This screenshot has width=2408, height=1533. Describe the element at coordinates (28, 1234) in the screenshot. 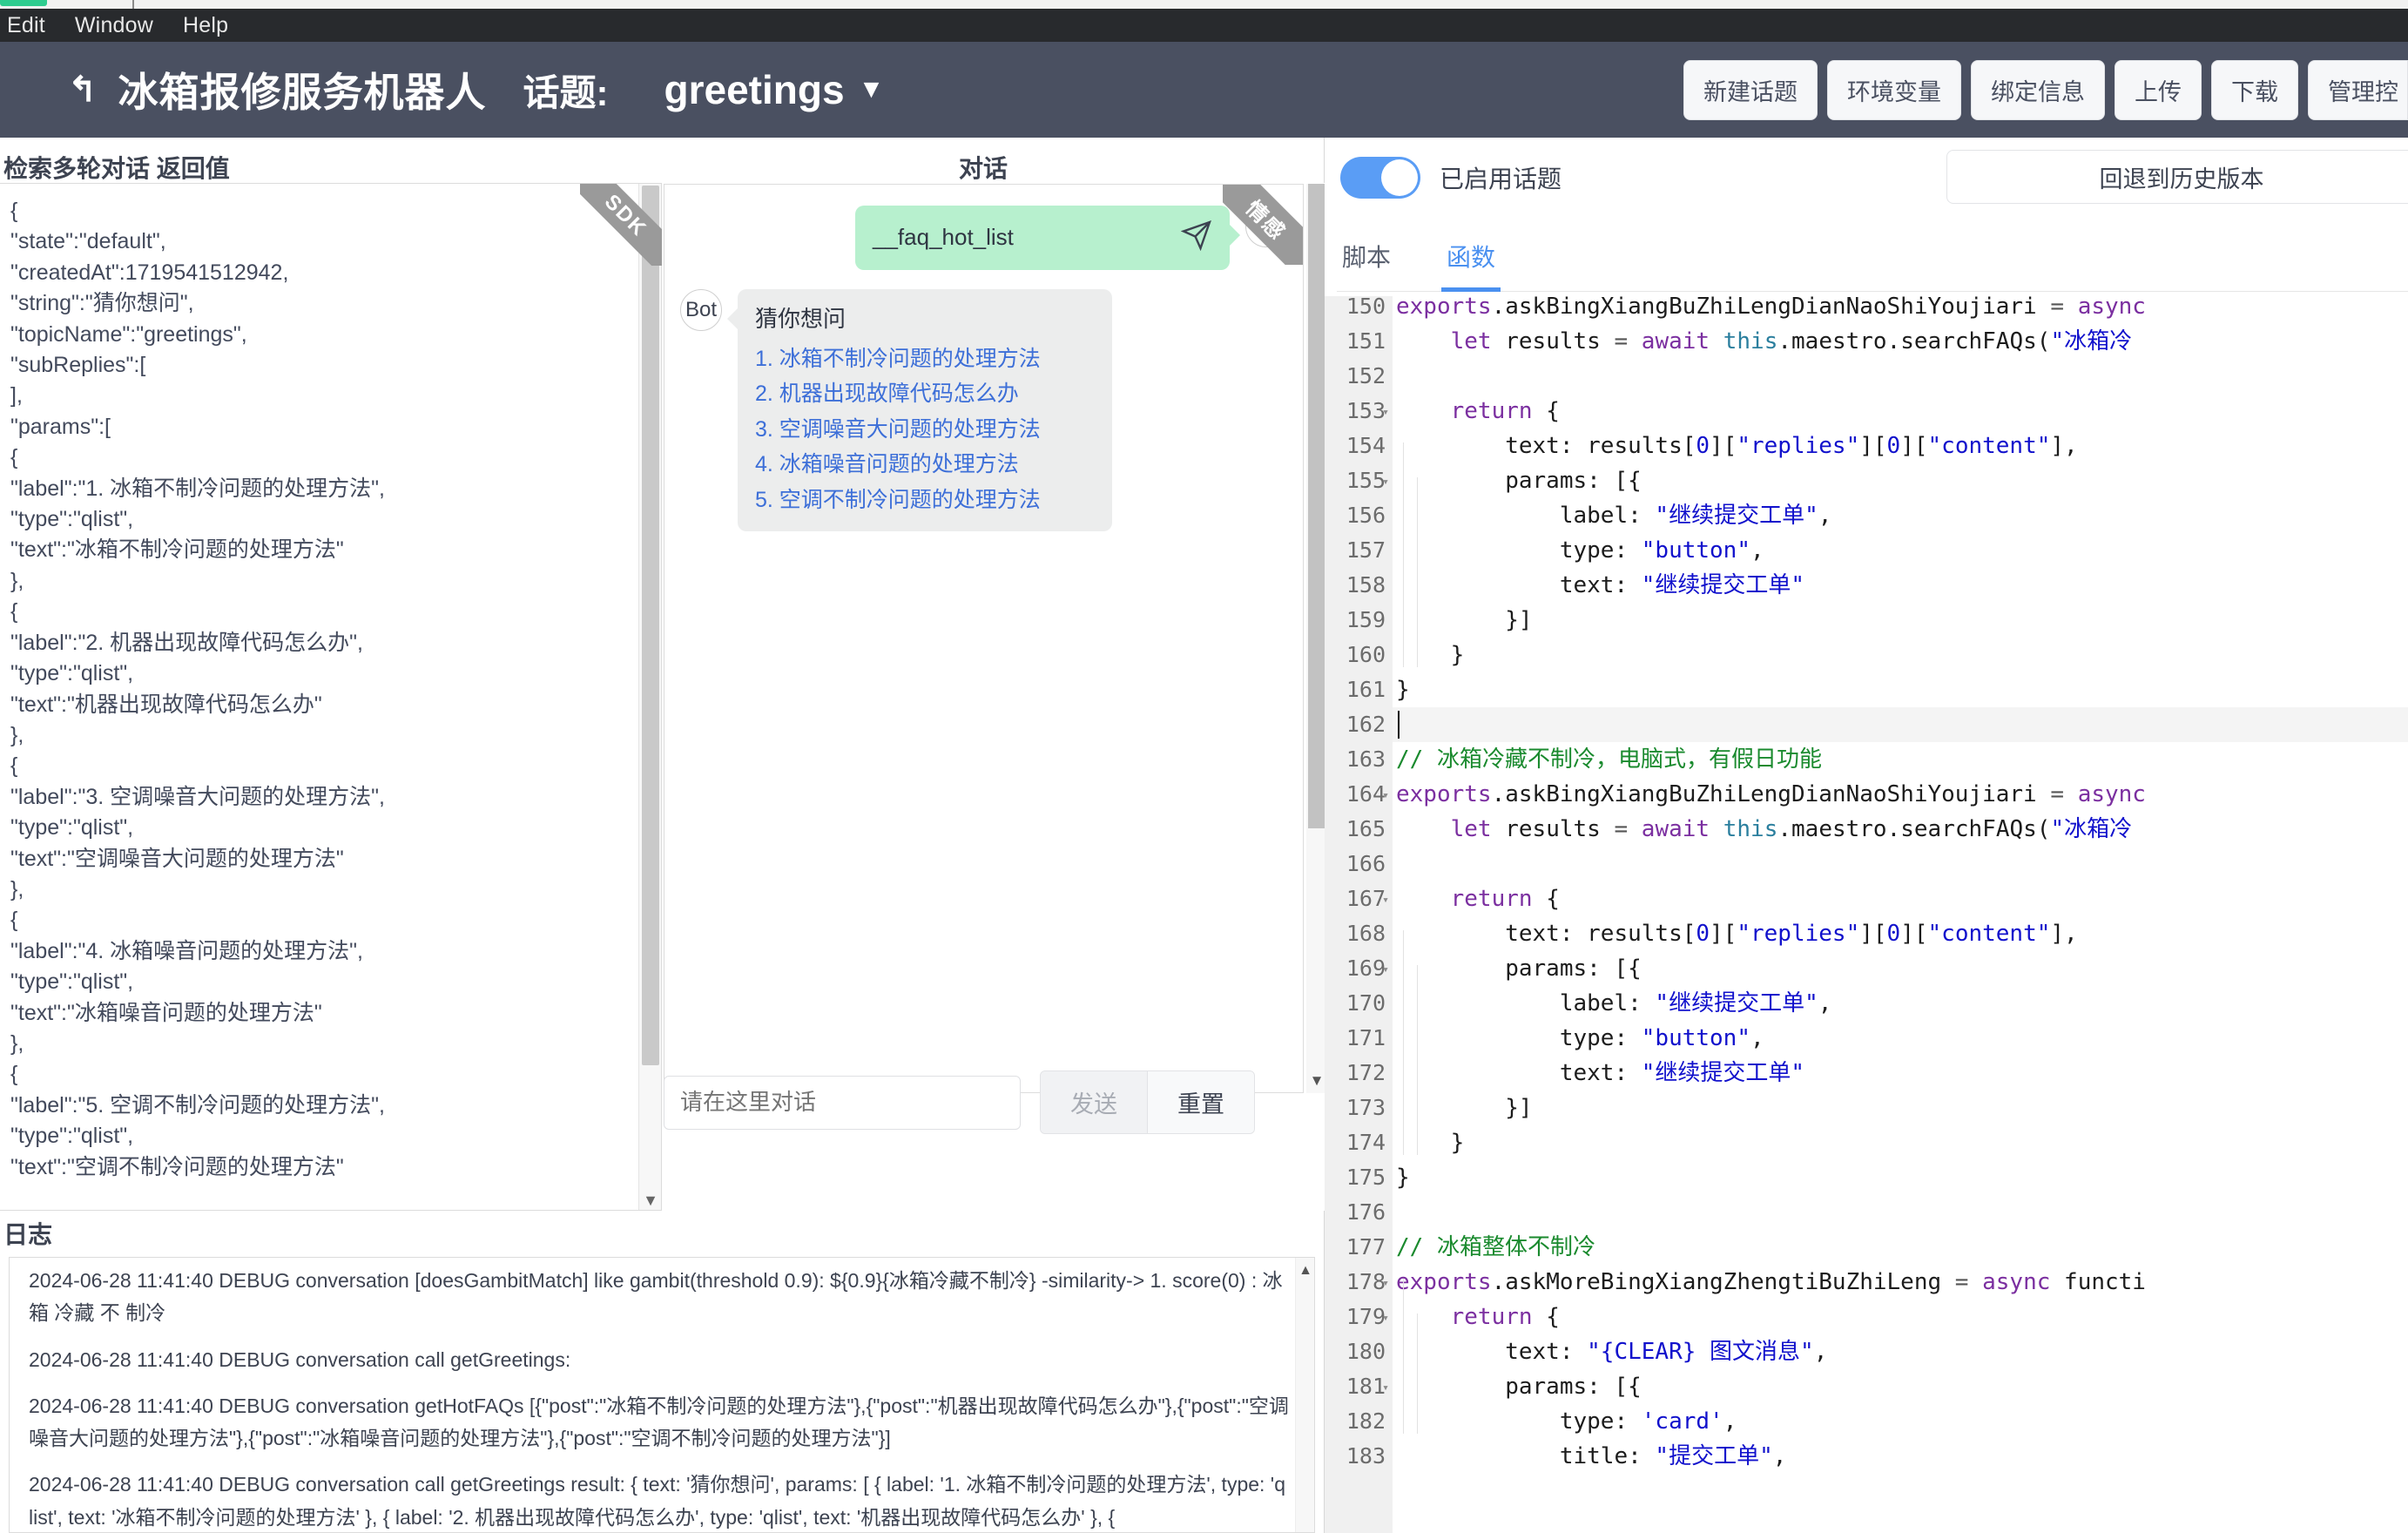

I see `log-panel-title: 日志` at that location.